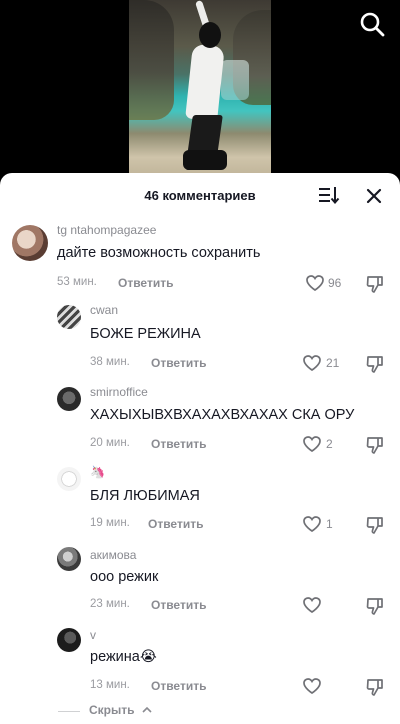 The width and height of the screenshot is (400, 724). What do you see at coordinates (113, 555) in the screenshot?
I see `comment-username: акимова` at bounding box center [113, 555].